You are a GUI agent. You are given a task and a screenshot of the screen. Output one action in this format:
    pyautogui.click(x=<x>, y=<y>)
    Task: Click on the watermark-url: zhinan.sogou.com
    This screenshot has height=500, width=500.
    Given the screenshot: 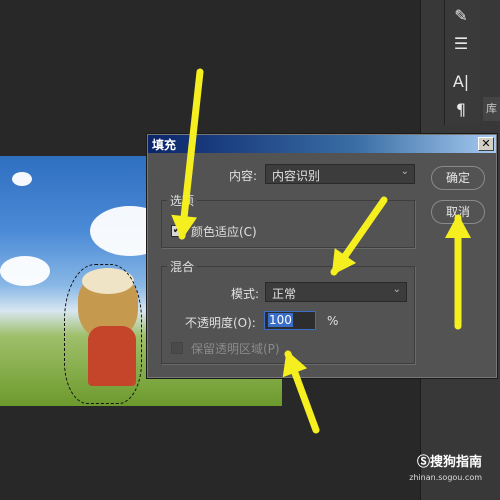 What is the action you would take?
    pyautogui.click(x=445, y=477)
    